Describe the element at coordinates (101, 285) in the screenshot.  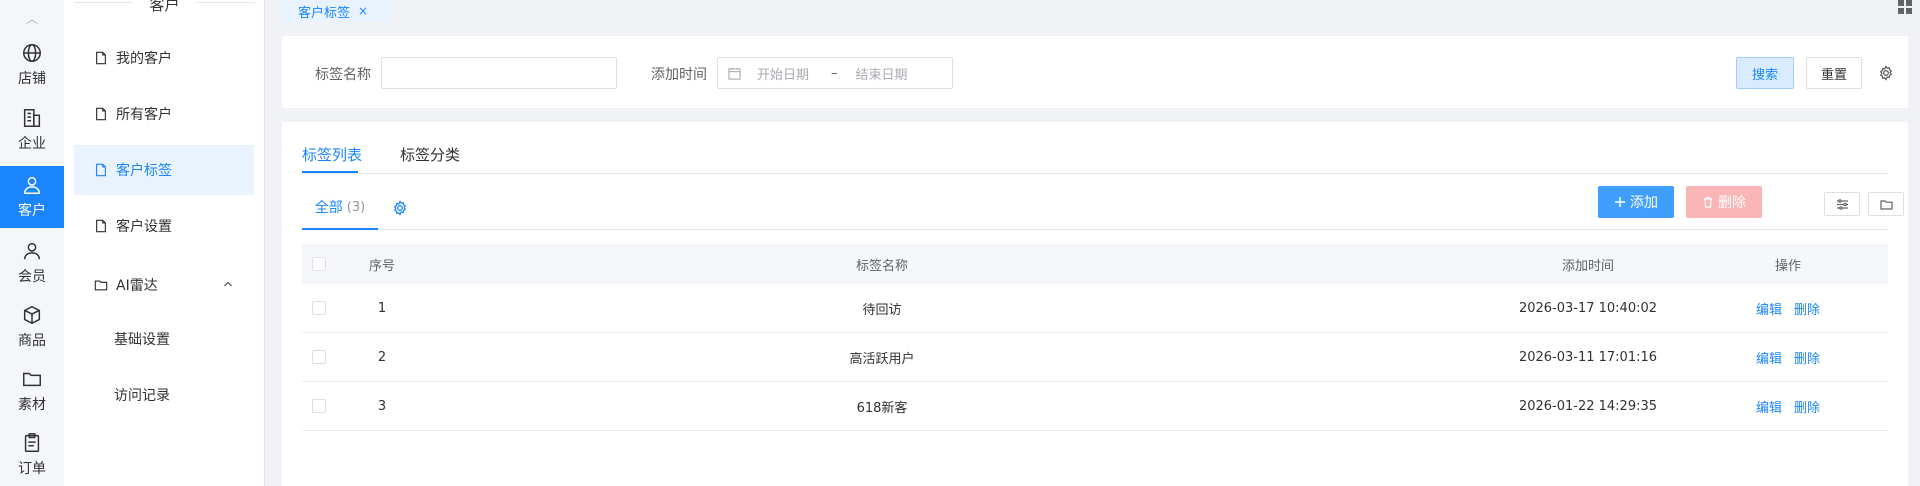
I see `folder-open-icon` at that location.